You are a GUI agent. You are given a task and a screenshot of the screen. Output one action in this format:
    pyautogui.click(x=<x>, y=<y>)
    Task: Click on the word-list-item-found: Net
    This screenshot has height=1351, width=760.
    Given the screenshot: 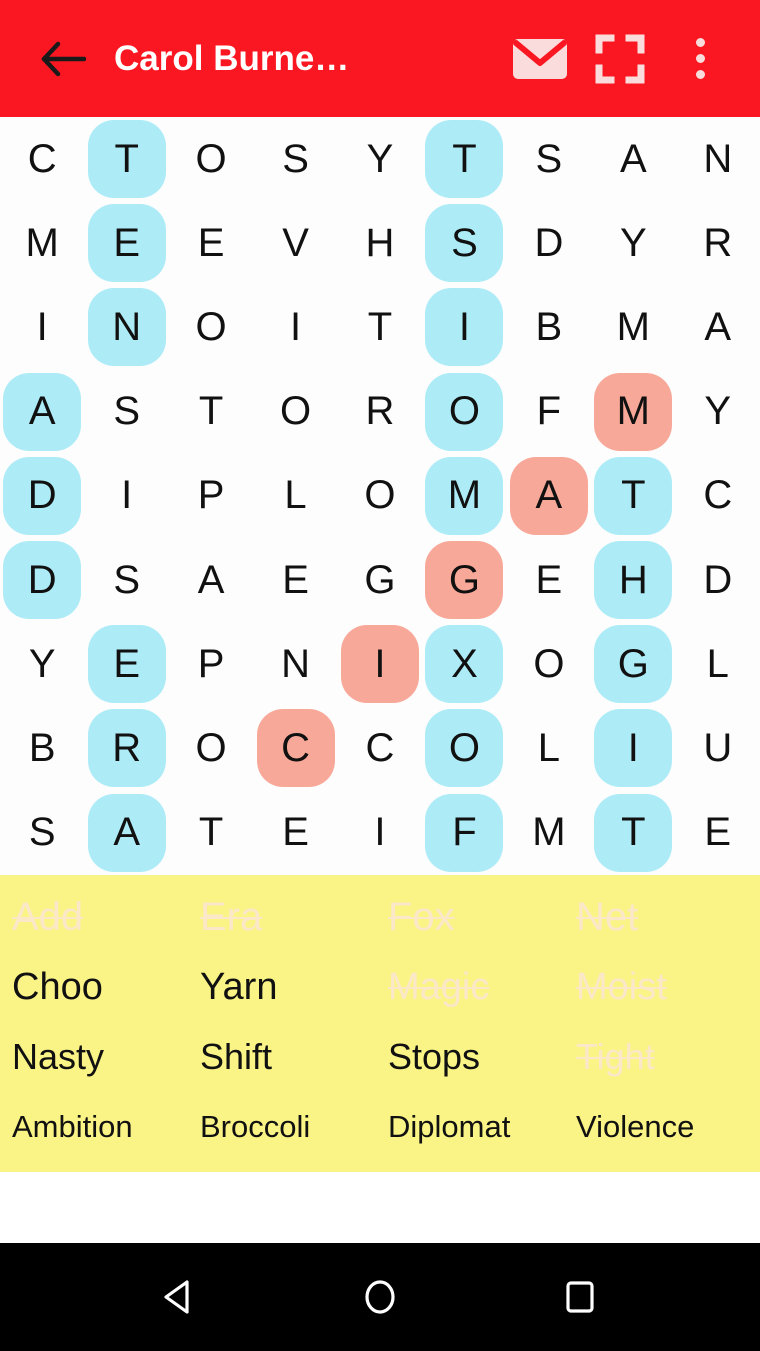 What is the action you would take?
    pyautogui.click(x=666, y=918)
    